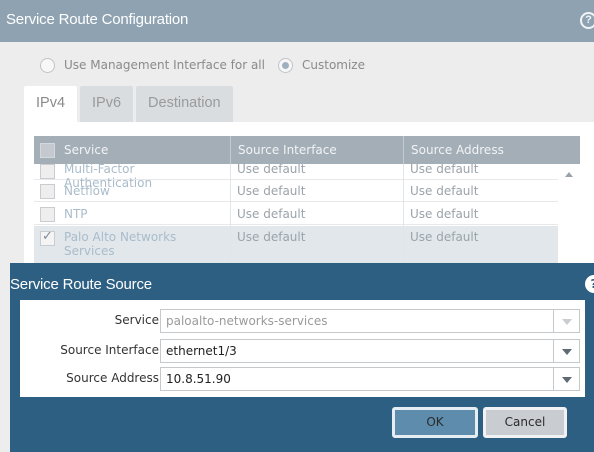 The height and width of the screenshot is (452, 594). What do you see at coordinates (83, 150) in the screenshot?
I see `column-header-service: Service` at bounding box center [83, 150].